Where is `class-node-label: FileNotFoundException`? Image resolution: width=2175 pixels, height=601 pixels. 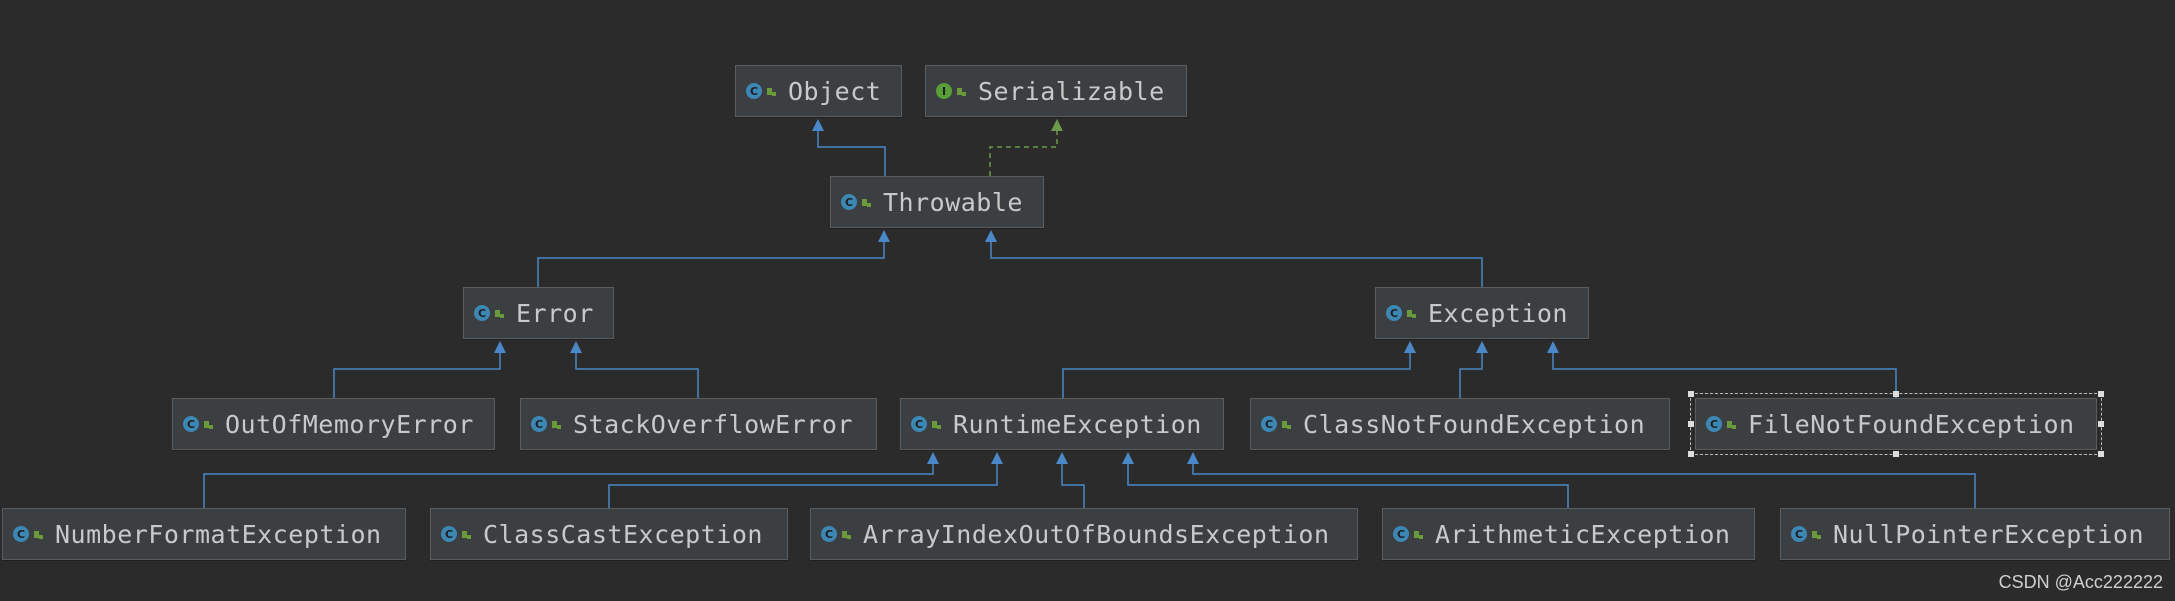
class-node-label: FileNotFoundException is located at coordinates (1911, 424).